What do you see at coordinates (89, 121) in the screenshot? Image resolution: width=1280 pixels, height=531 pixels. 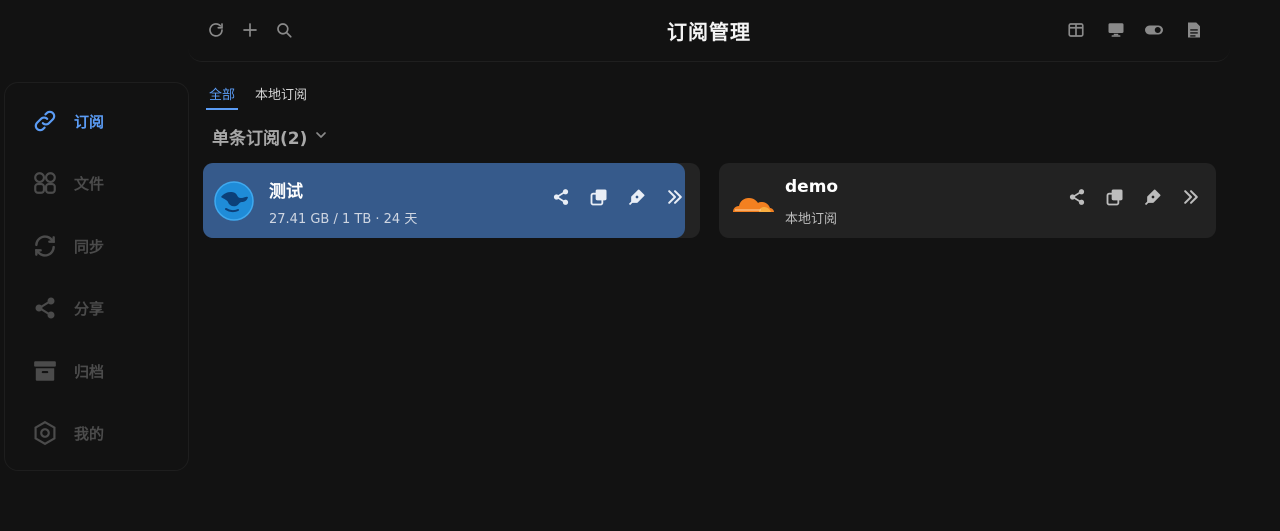 I see `sidebar-item-label: 订阅` at bounding box center [89, 121].